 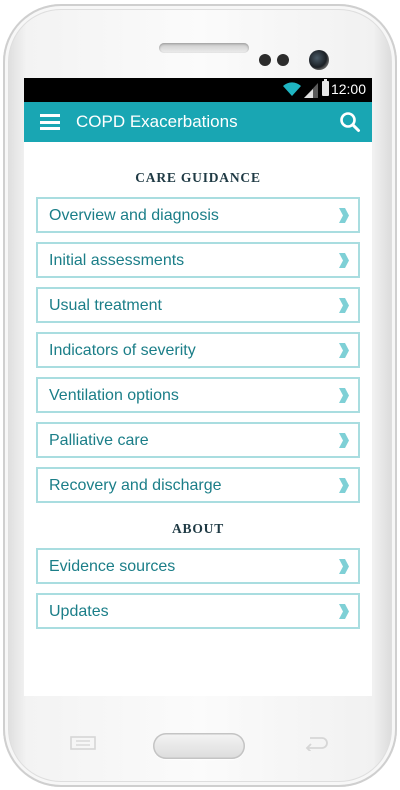 I want to click on status-bar: 12:00, so click(x=198, y=90).